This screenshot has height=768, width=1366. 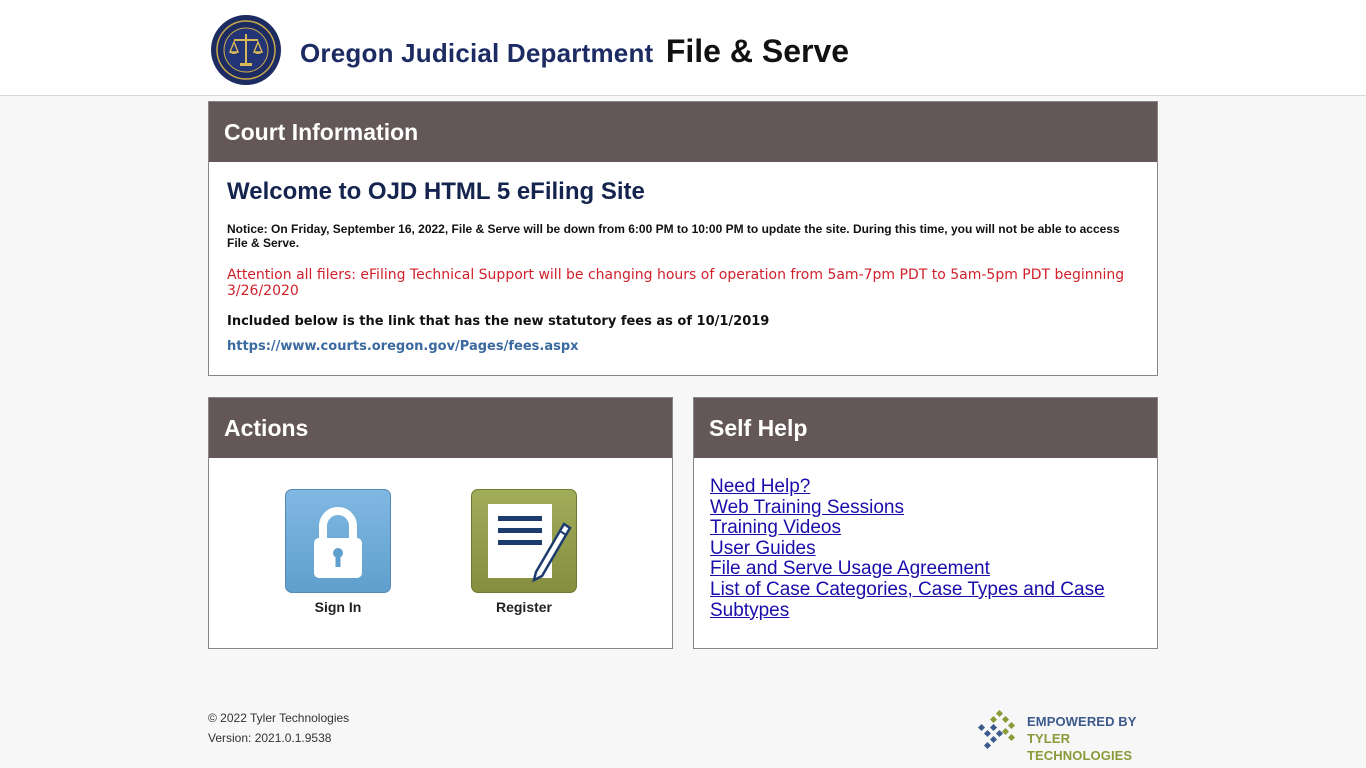 I want to click on tyler-technologies-logo: EMPOWERED BY TYLER TECHNOLOGIES, so click(x=1065, y=736).